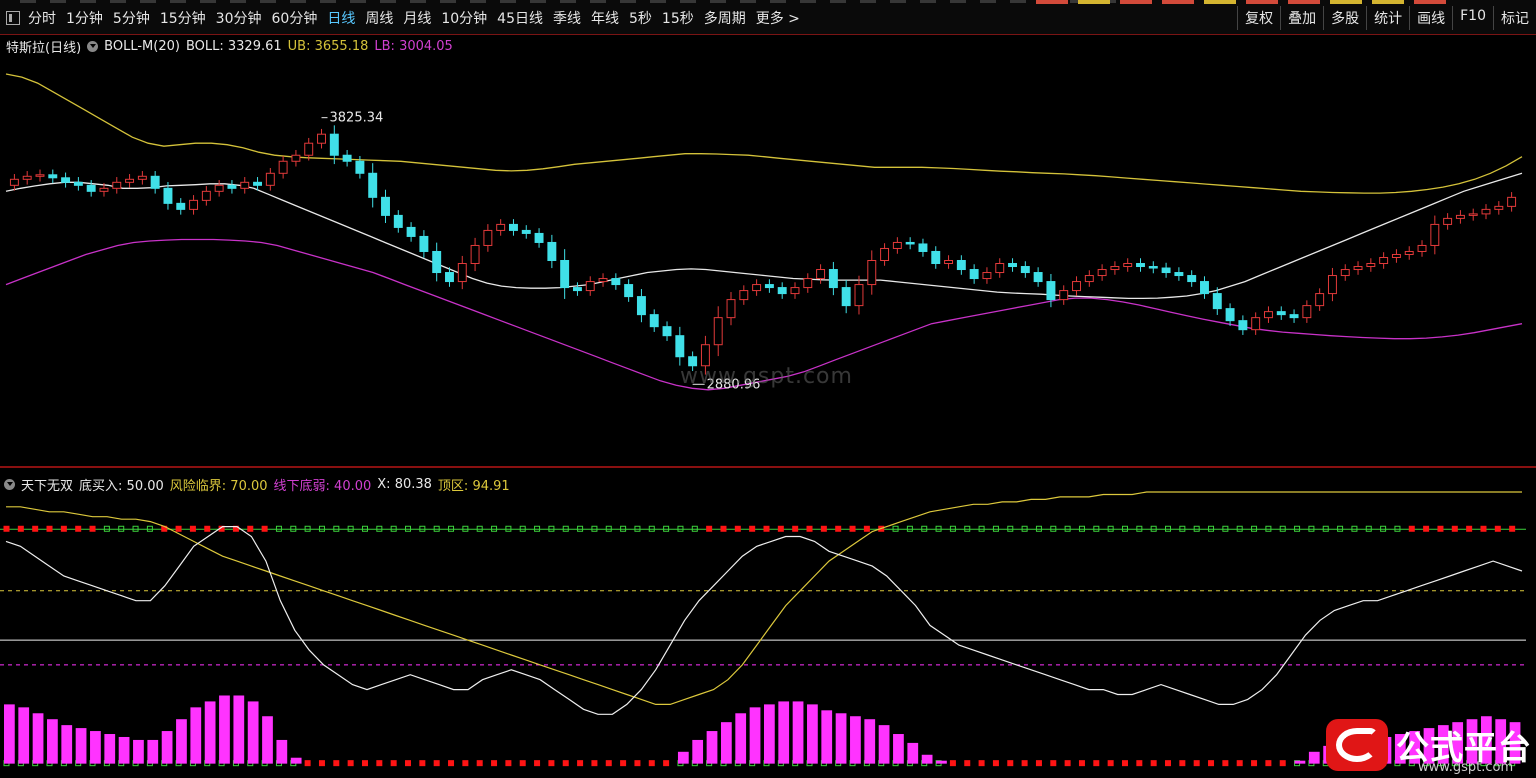 This screenshot has height=778, width=1536. What do you see at coordinates (766, 376) in the screenshot?
I see `watermark: www.gspt.com` at bounding box center [766, 376].